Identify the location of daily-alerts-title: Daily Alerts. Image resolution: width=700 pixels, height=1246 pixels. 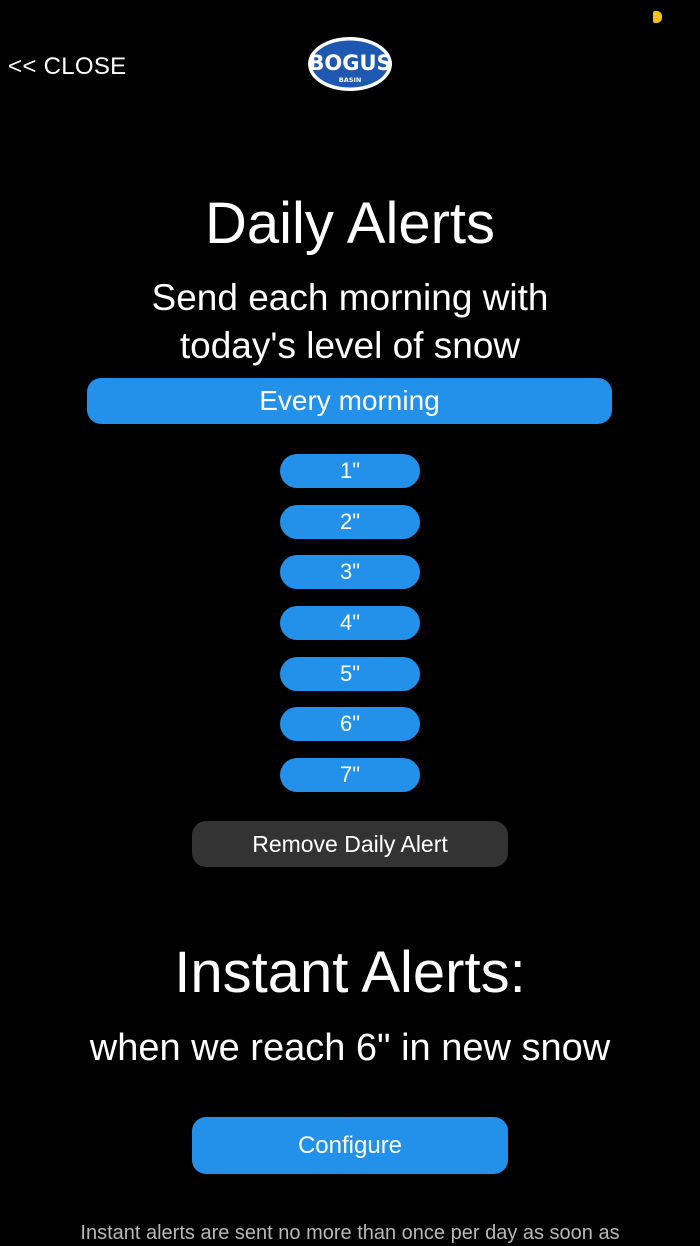
(350, 223).